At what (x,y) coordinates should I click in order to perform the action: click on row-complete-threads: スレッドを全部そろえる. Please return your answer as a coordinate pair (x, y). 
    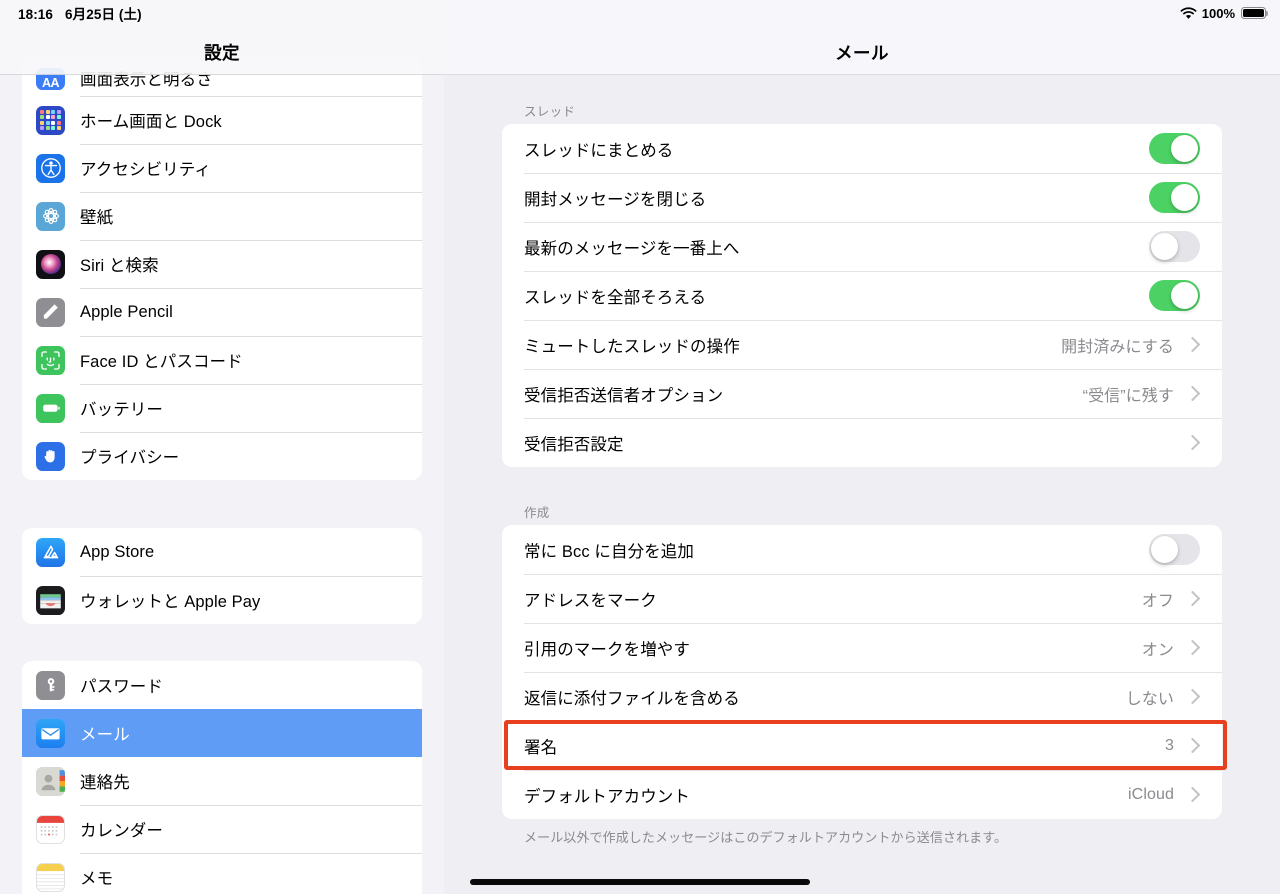
    Looking at the image, I should click on (862, 295).